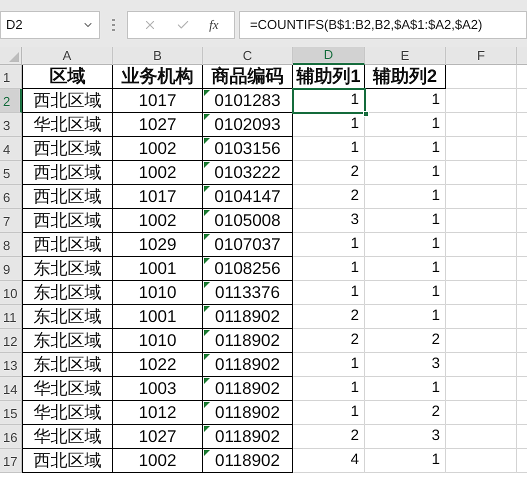  Describe the element at coordinates (248, 77) in the screenshot. I see `column-title: 商品编码` at that location.